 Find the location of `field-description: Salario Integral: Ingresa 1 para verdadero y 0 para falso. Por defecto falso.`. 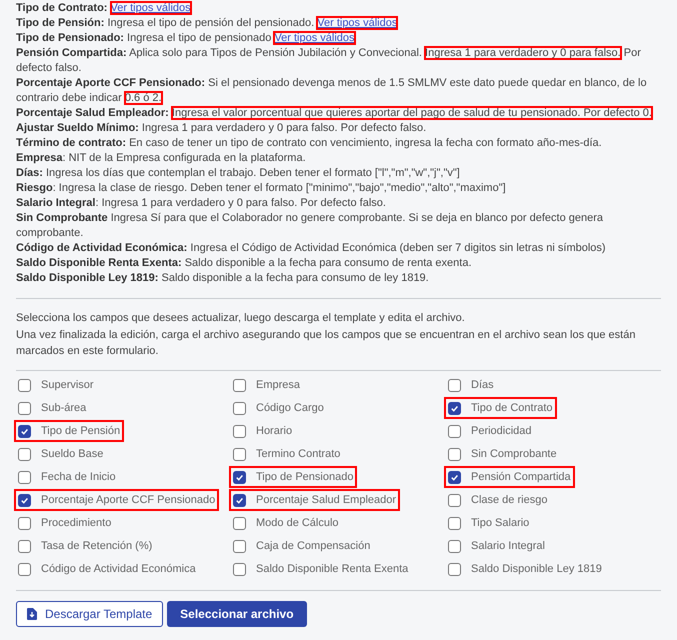

field-description: Salario Integral: Ingresa 1 para verdadero y 0 para falso. Por defecto falso. is located at coordinates (201, 203).